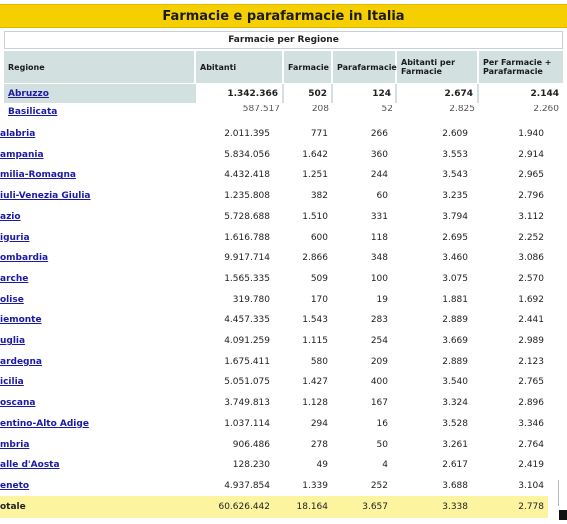  What do you see at coordinates (283, 16) in the screenshot?
I see `page-title: Farmacie e parafarmacie in Italia` at bounding box center [283, 16].